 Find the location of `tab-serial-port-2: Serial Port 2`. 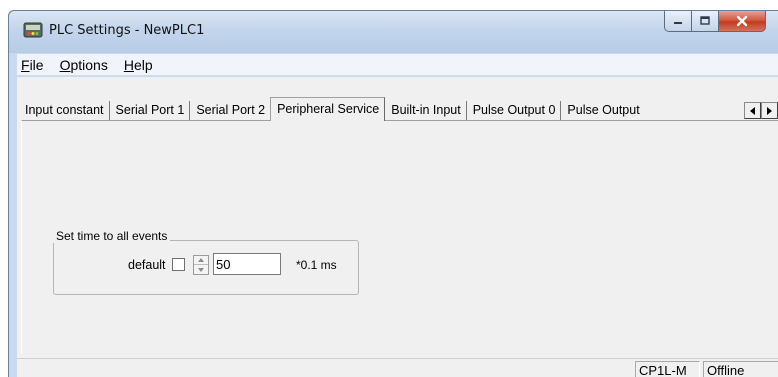

tab-serial-port-2: Serial Port 2 is located at coordinates (231, 111).